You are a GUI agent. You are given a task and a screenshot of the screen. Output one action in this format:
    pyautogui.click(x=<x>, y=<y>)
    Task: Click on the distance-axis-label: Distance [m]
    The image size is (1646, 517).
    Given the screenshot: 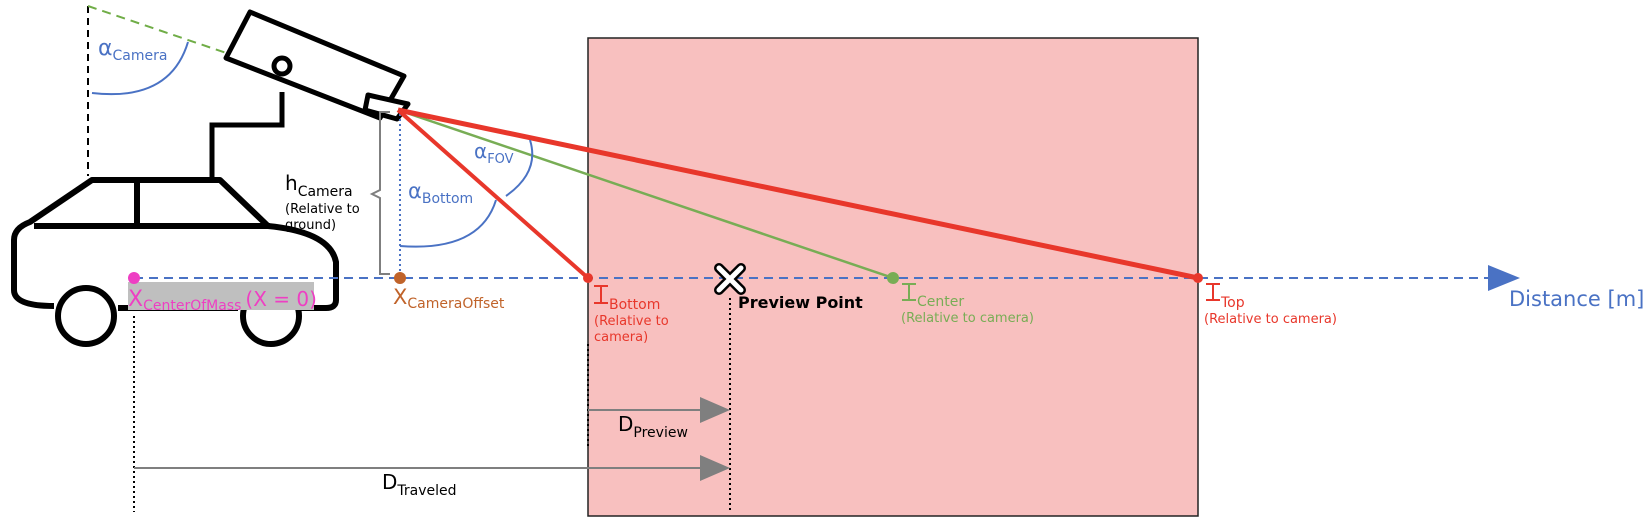 What is the action you would take?
    pyautogui.click(x=1576, y=299)
    